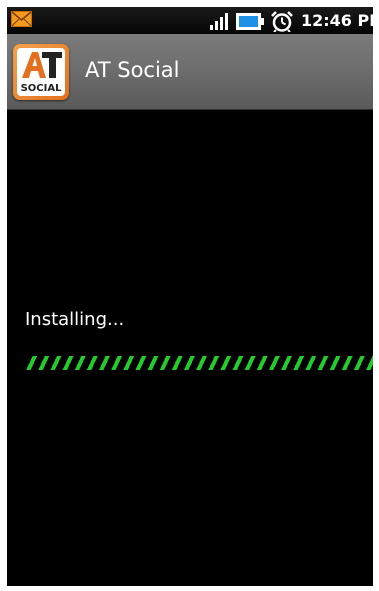  What do you see at coordinates (376, 295) in the screenshot?
I see `screenshot-border-right` at bounding box center [376, 295].